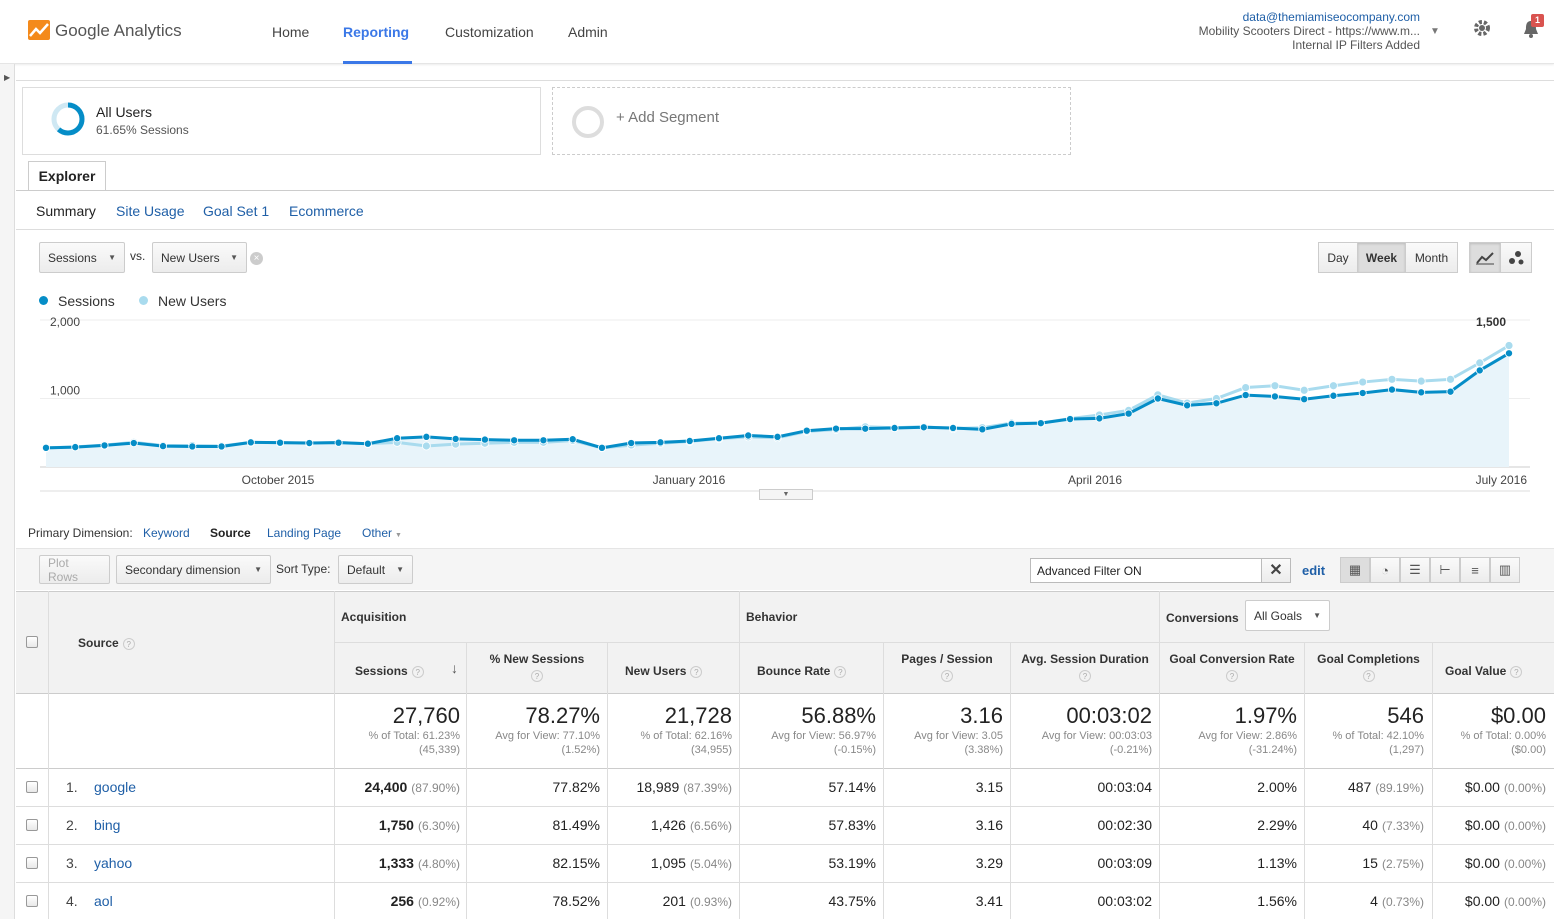 This screenshot has width=1554, height=919. I want to click on nav-tab-admin: Admin, so click(588, 32).